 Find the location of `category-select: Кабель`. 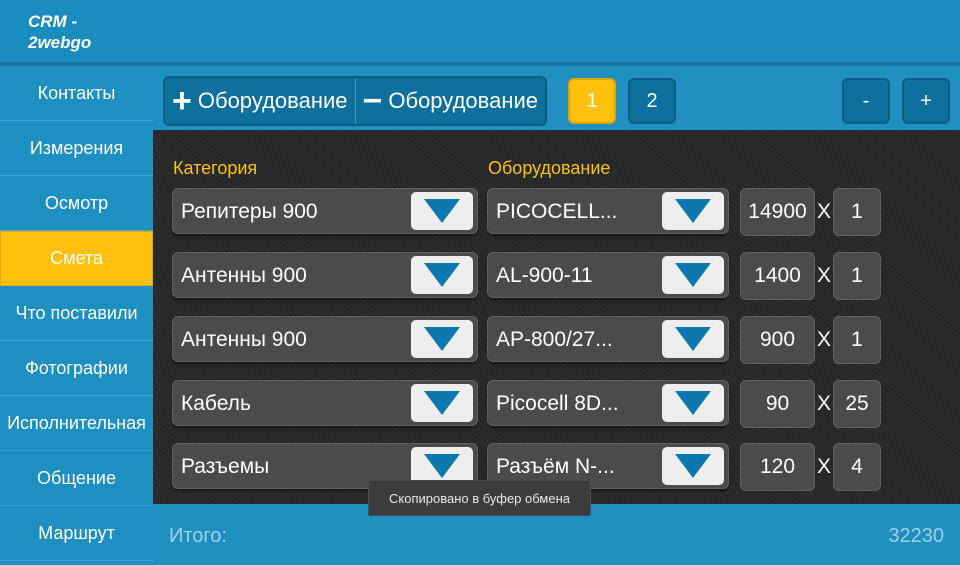

category-select: Кабель is located at coordinates (325, 403).